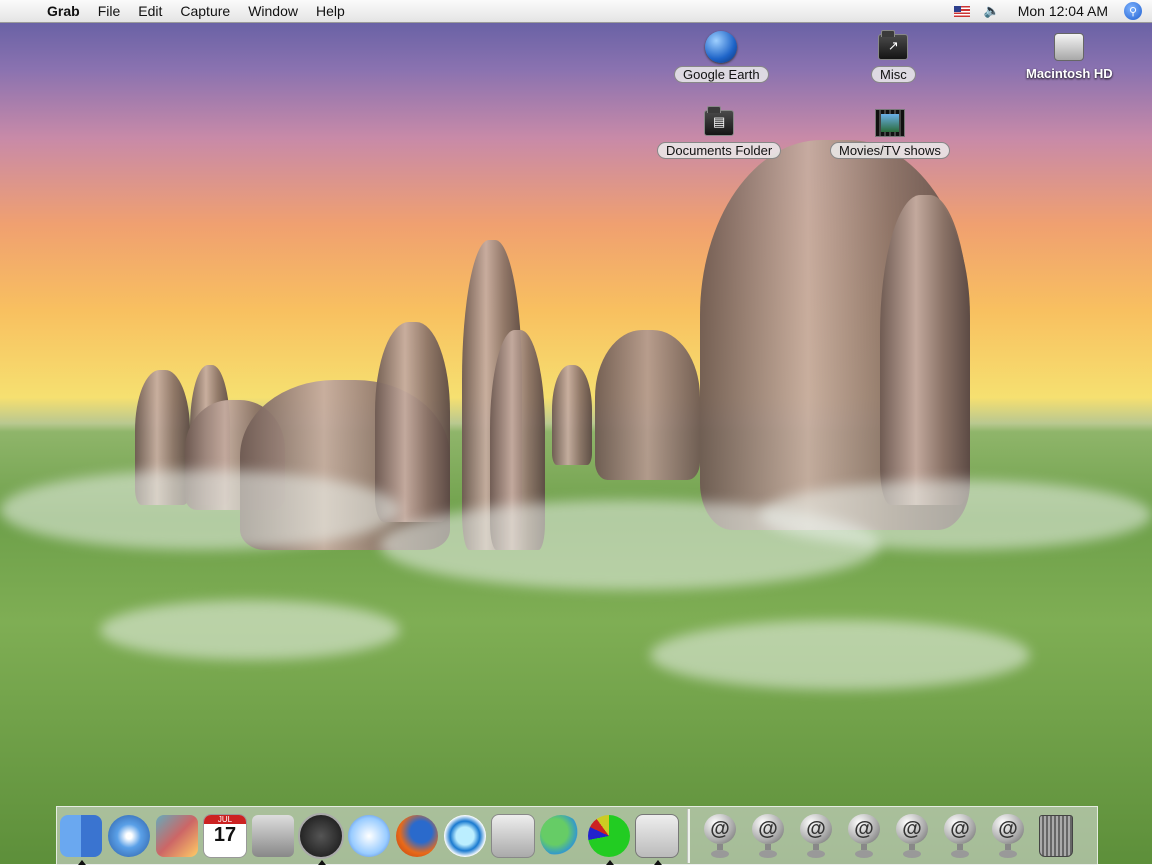  I want to click on dock-ical: JUL 17, so click(225, 836).